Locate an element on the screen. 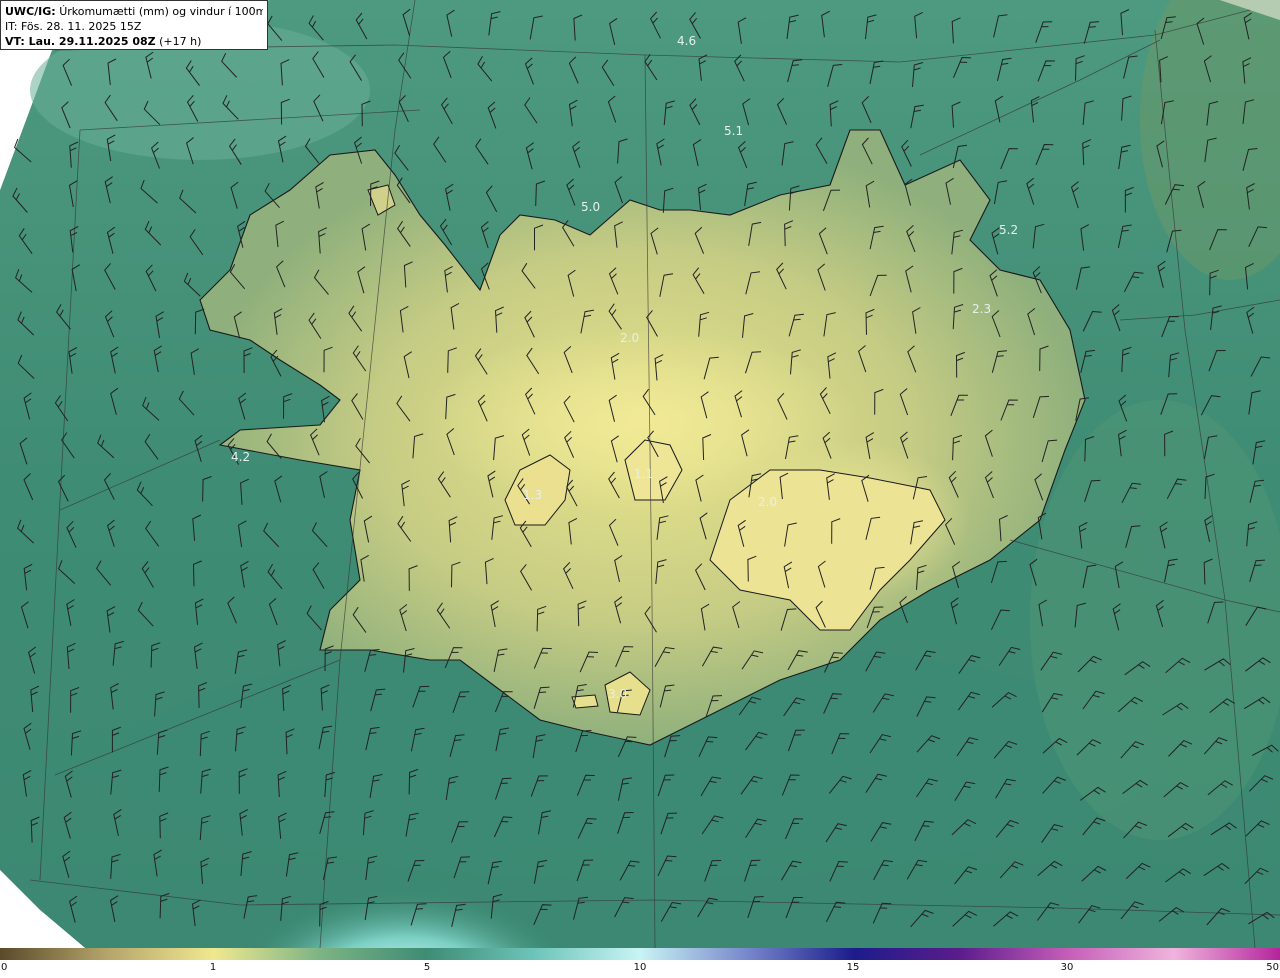  map-value-label: 2.3 is located at coordinates (981, 309).